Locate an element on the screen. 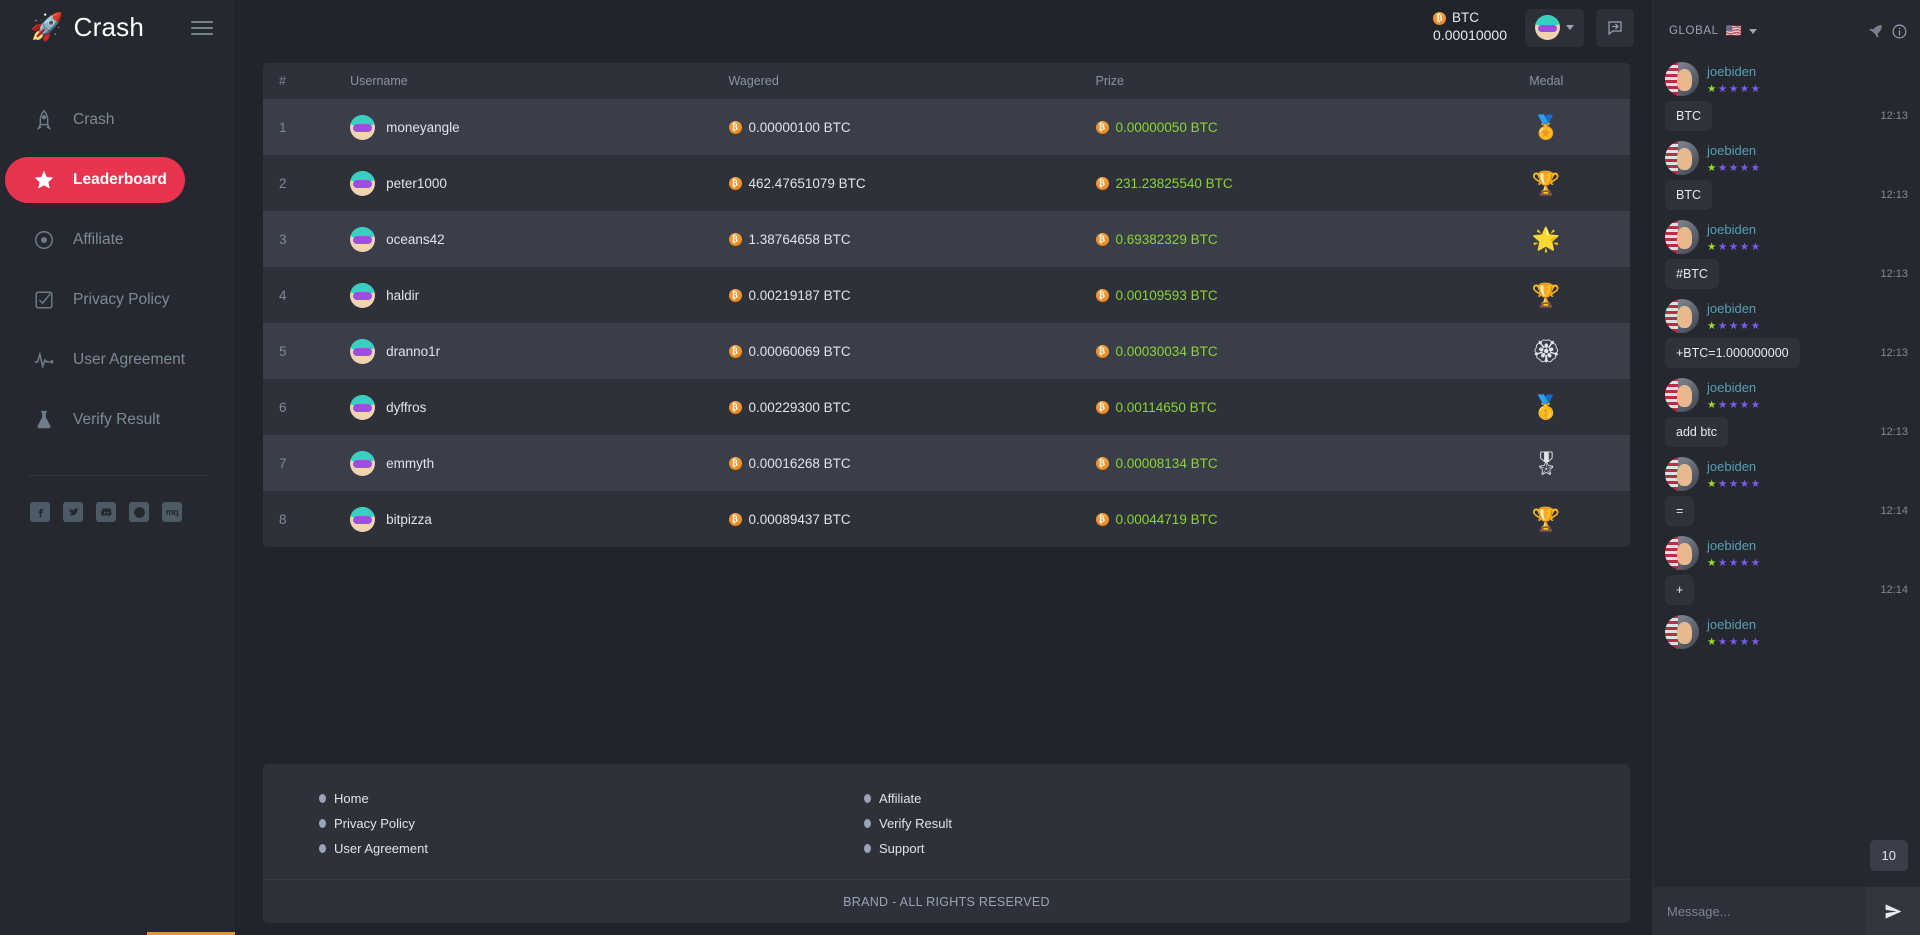 The image size is (1920, 935). balance-display: ₿ BTC 0.00010000 is located at coordinates (1470, 27).